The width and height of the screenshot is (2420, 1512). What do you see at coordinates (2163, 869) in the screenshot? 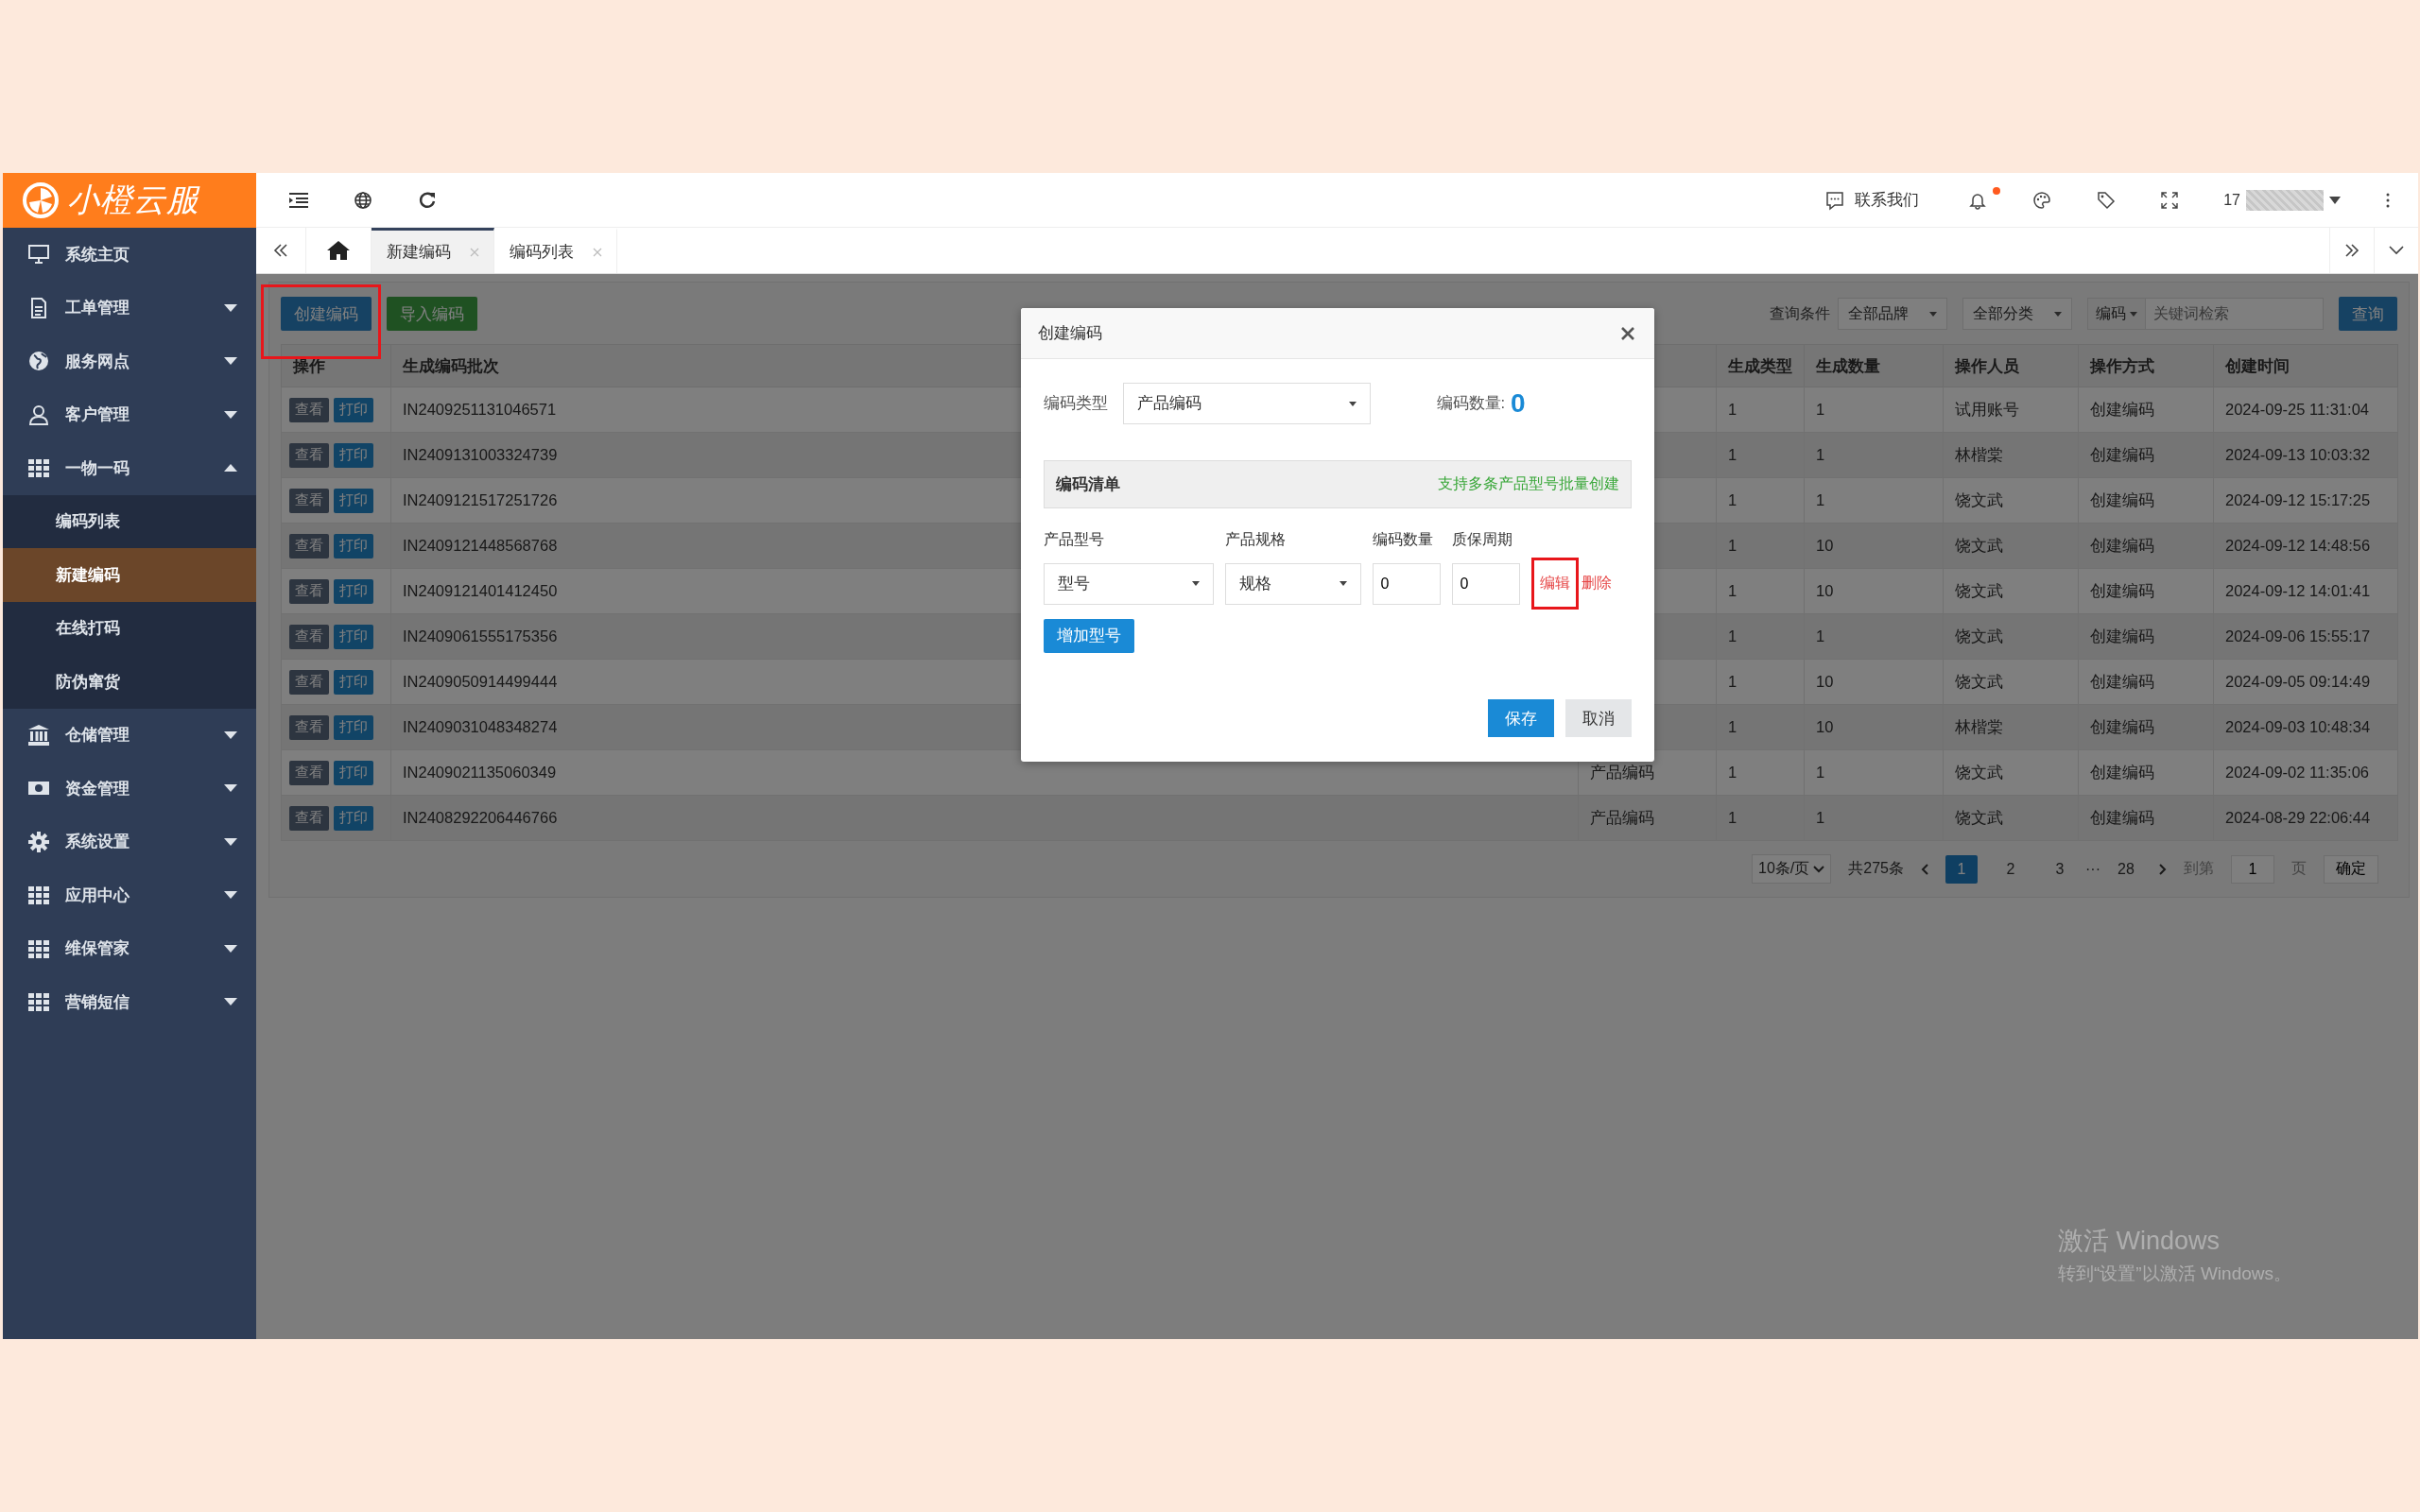
I see `chevron-right-icon` at bounding box center [2163, 869].